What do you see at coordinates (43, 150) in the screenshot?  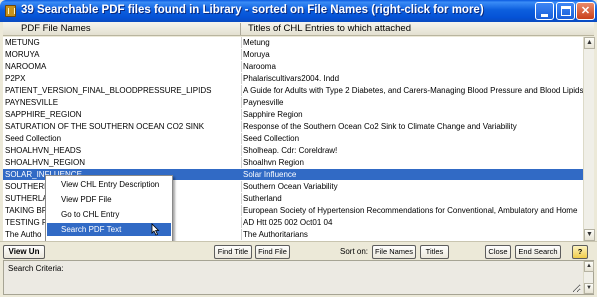 I see `file-name-cell: SHOALHVN_HEADS` at bounding box center [43, 150].